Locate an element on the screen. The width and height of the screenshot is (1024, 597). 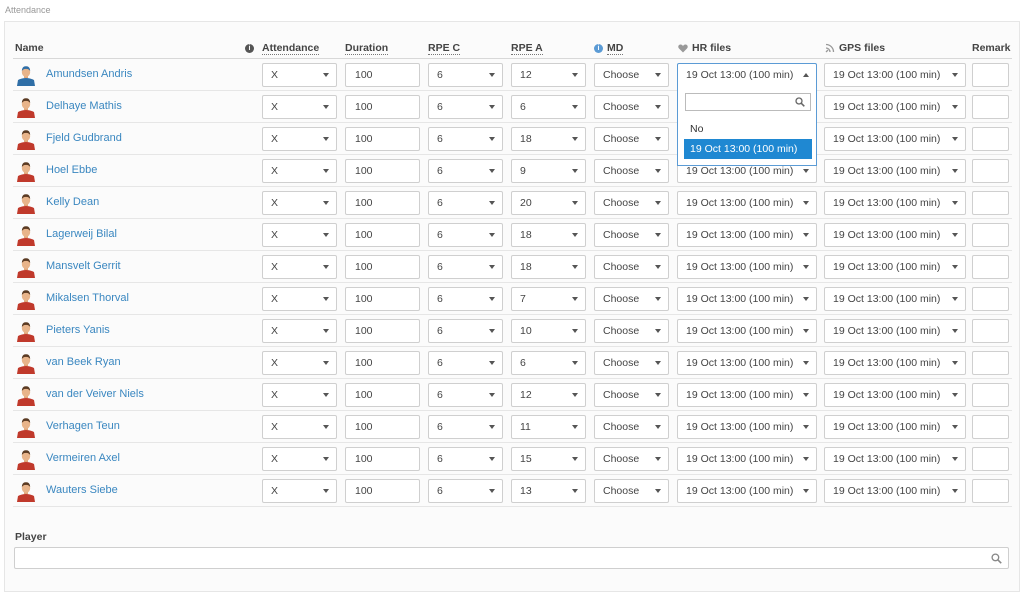
player-name-link: Mikalsen Thorval is located at coordinates (87, 298).